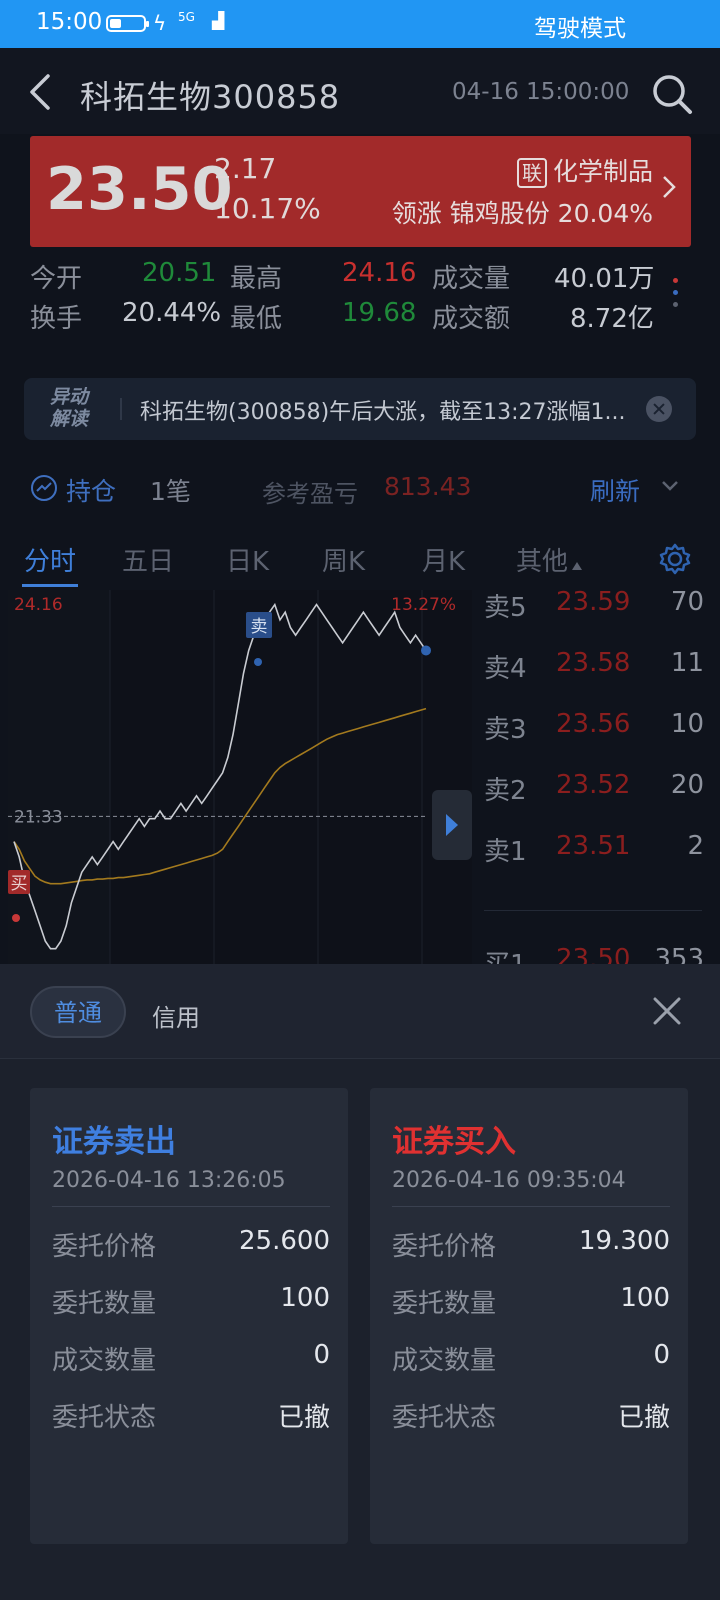 The width and height of the screenshot is (720, 1600). Describe the element at coordinates (284, 1241) in the screenshot. I see `order-field-value: 25.600` at that location.